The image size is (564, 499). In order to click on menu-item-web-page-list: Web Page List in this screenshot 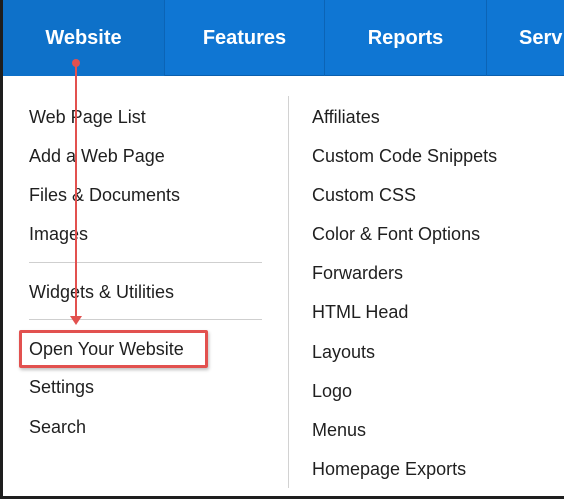, I will do `click(87, 117)`.